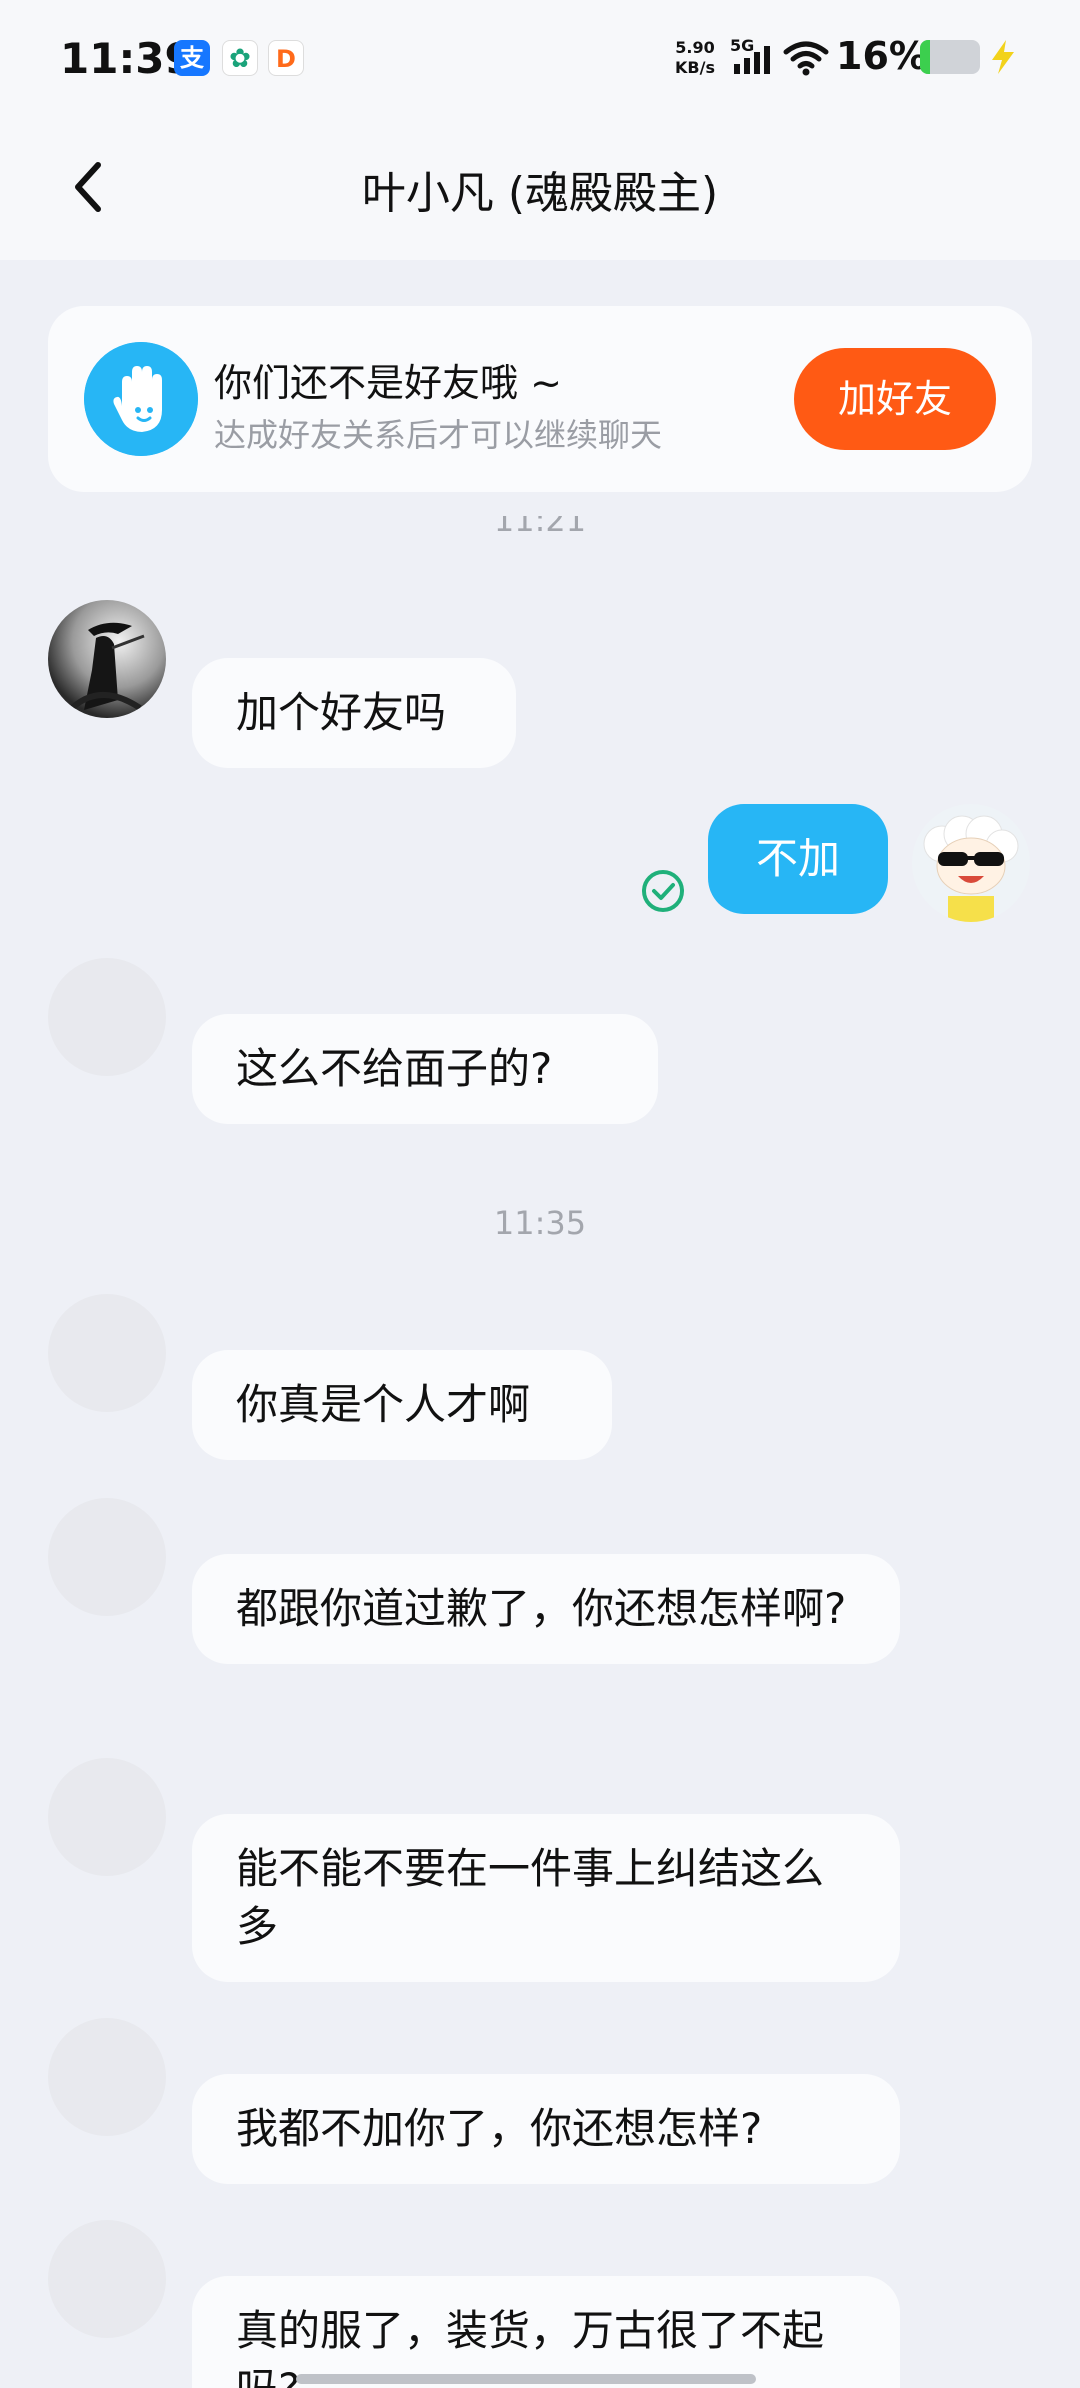 This screenshot has height=2388, width=1080. What do you see at coordinates (798, 859) in the screenshot?
I see `my-message-bubble: 不加` at bounding box center [798, 859].